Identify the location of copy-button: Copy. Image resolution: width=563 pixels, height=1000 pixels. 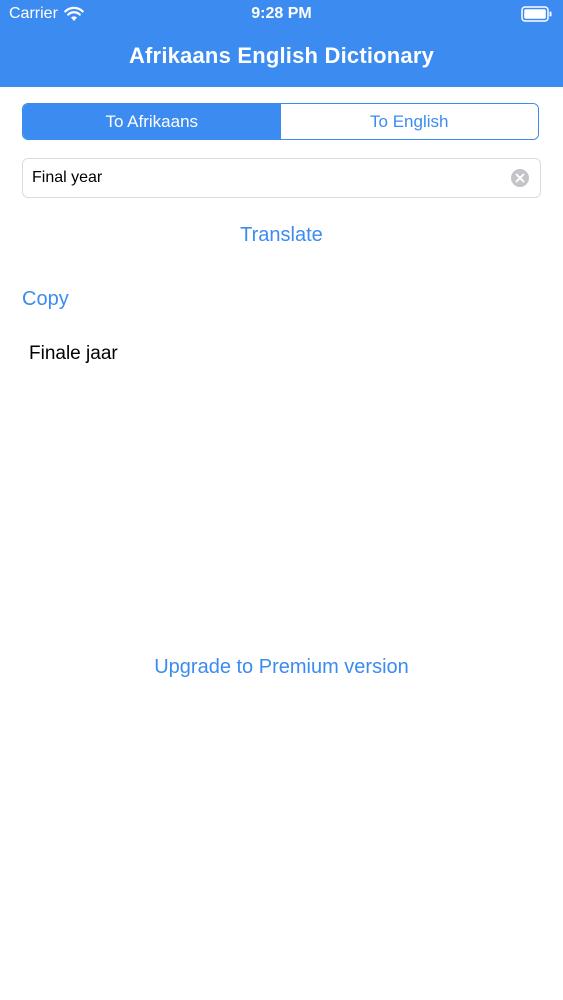
(45, 299).